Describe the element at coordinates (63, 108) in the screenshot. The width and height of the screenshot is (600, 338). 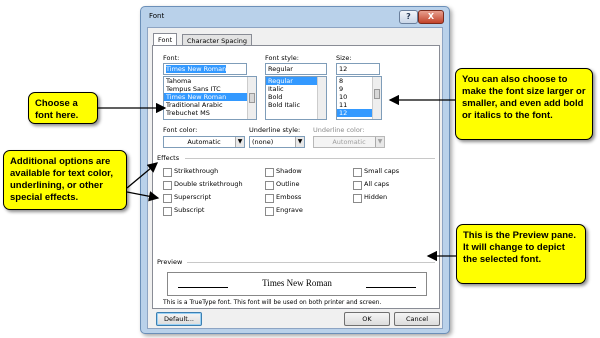
I see `callout-choose-font: Choose a font here.` at that location.